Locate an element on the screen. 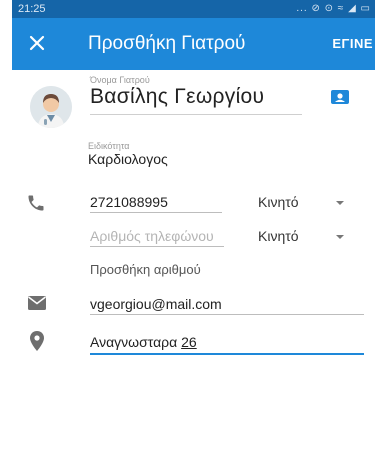 The width and height of the screenshot is (375, 450). phone-type-select: Κινητό is located at coordinates (278, 202).